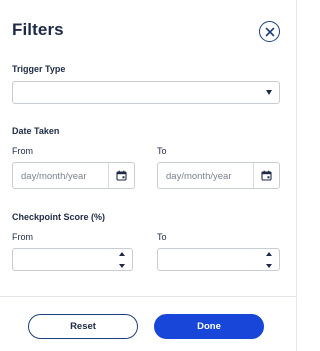  Describe the element at coordinates (209, 326) in the screenshot. I see `done-button: Done` at that location.